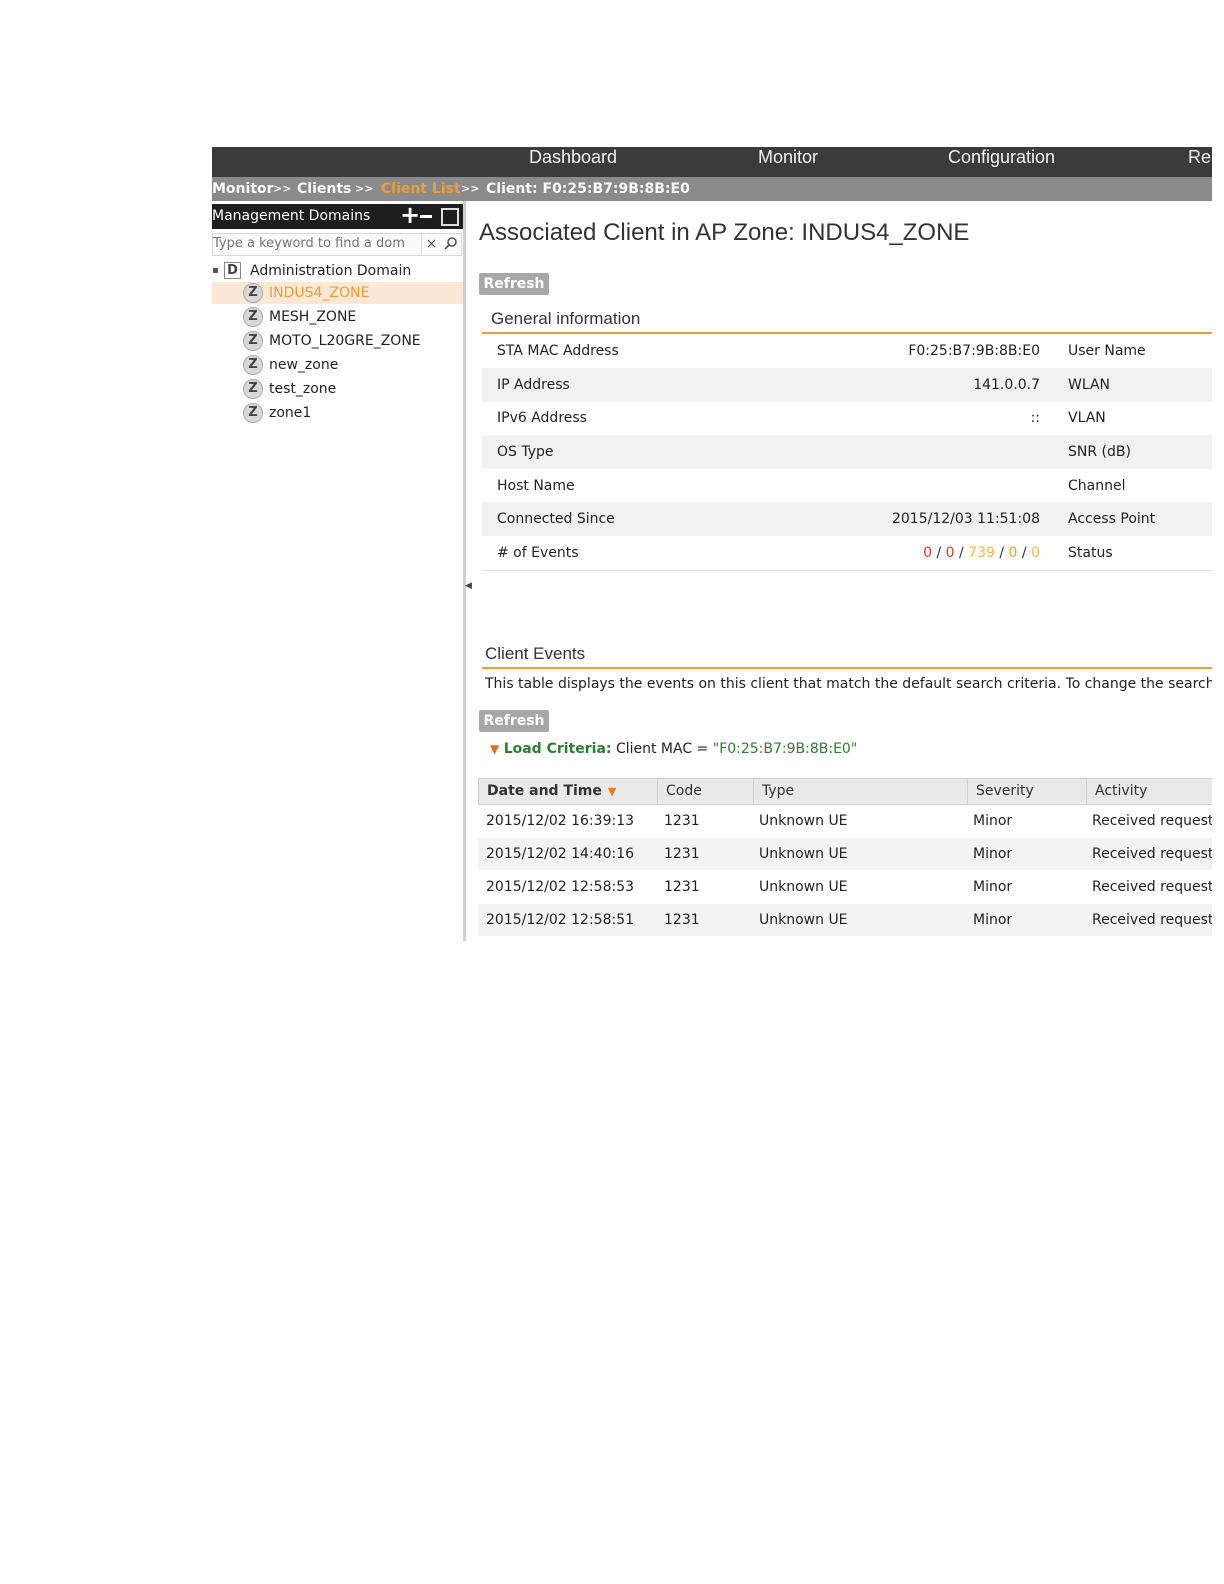  What do you see at coordinates (1097, 486) in the screenshot?
I see `info-key: Channel` at bounding box center [1097, 486].